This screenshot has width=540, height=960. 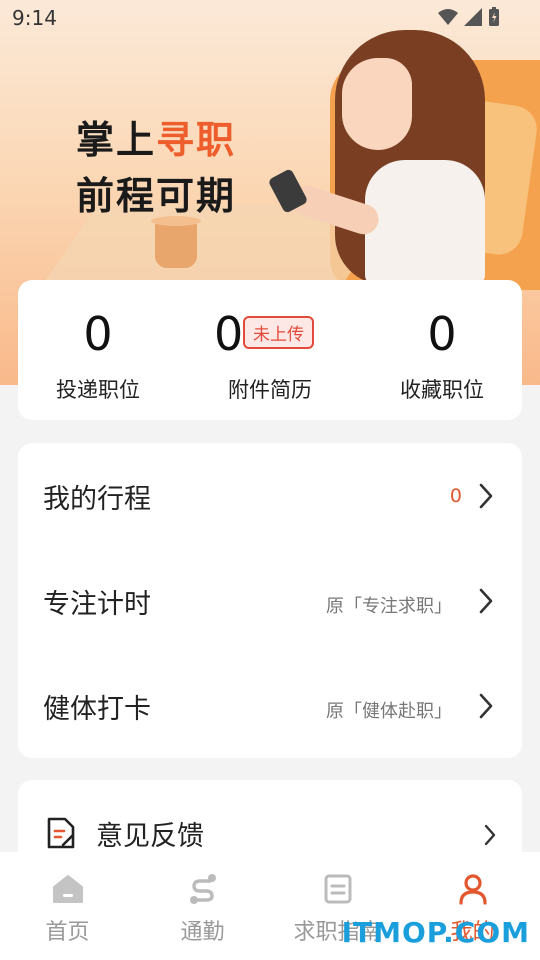 What do you see at coordinates (435, 932) in the screenshot?
I see `watermark-logo: ITMOP.COM` at bounding box center [435, 932].